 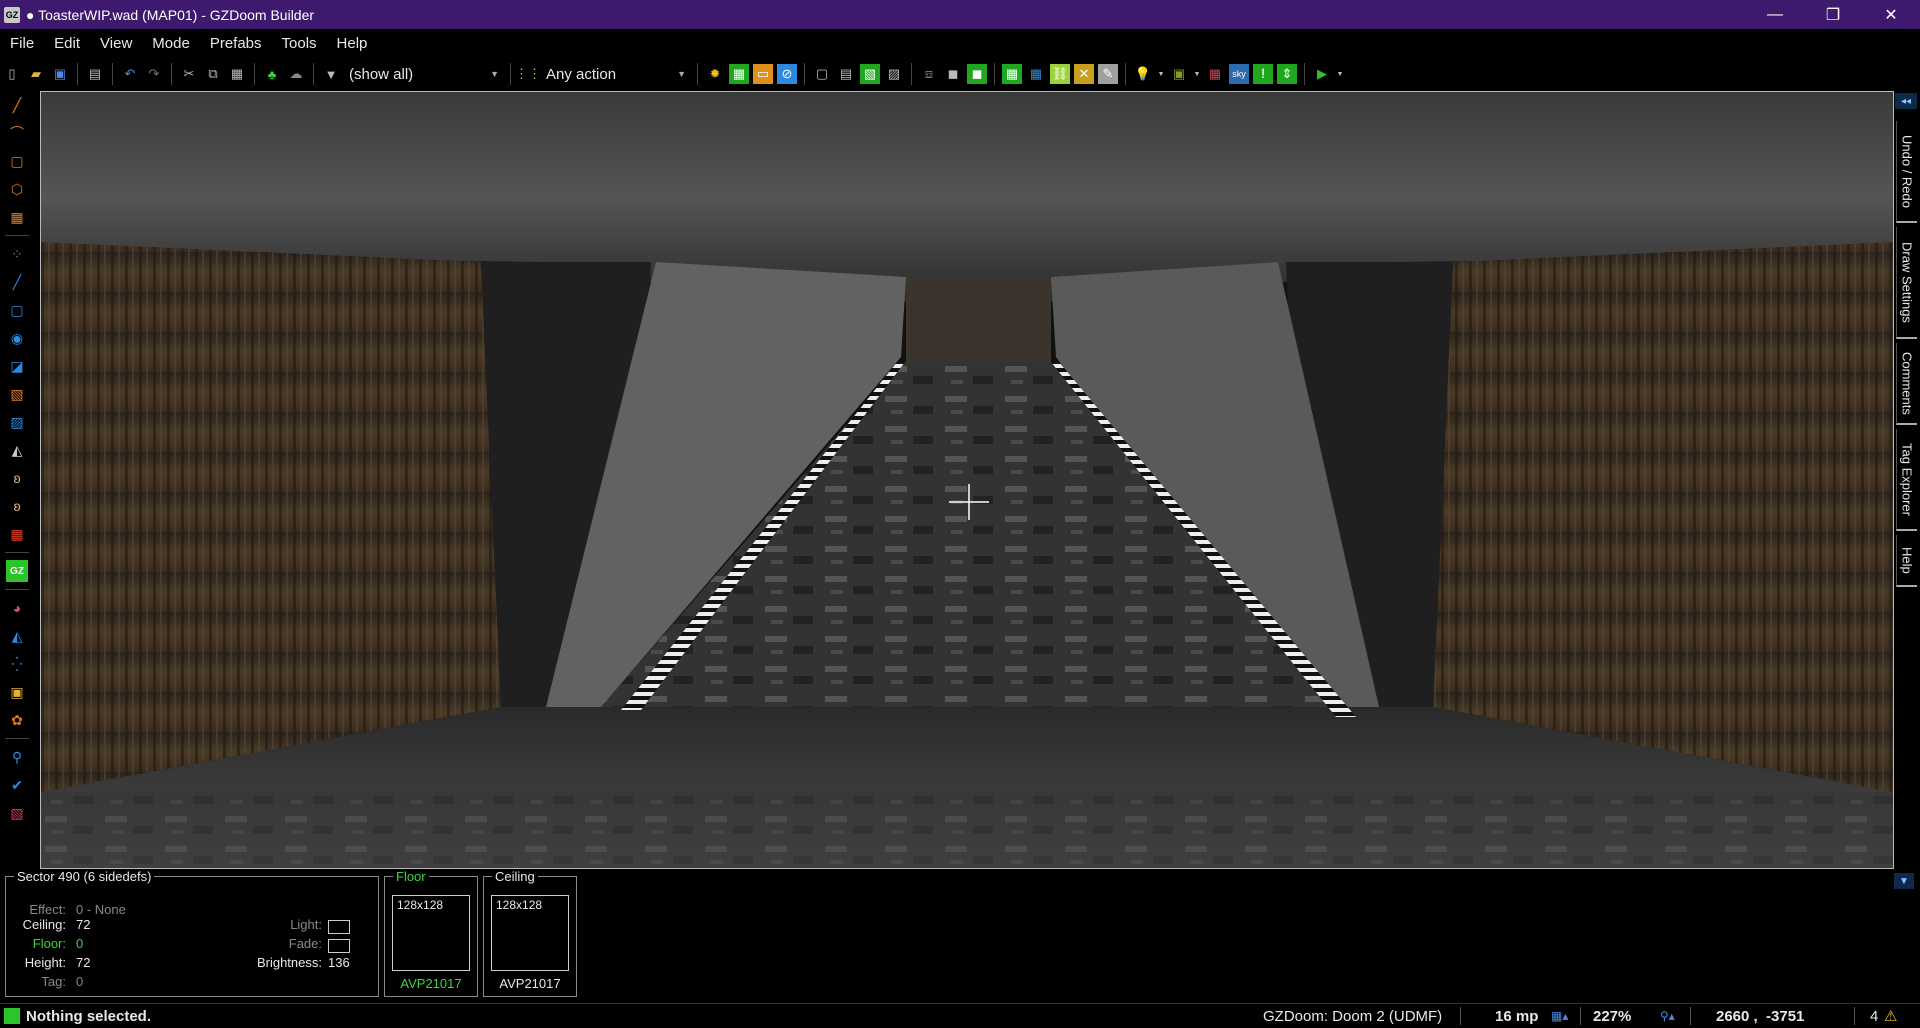 What do you see at coordinates (739, 74) in the screenshot?
I see `grid-toggle-icon: ▦` at bounding box center [739, 74].